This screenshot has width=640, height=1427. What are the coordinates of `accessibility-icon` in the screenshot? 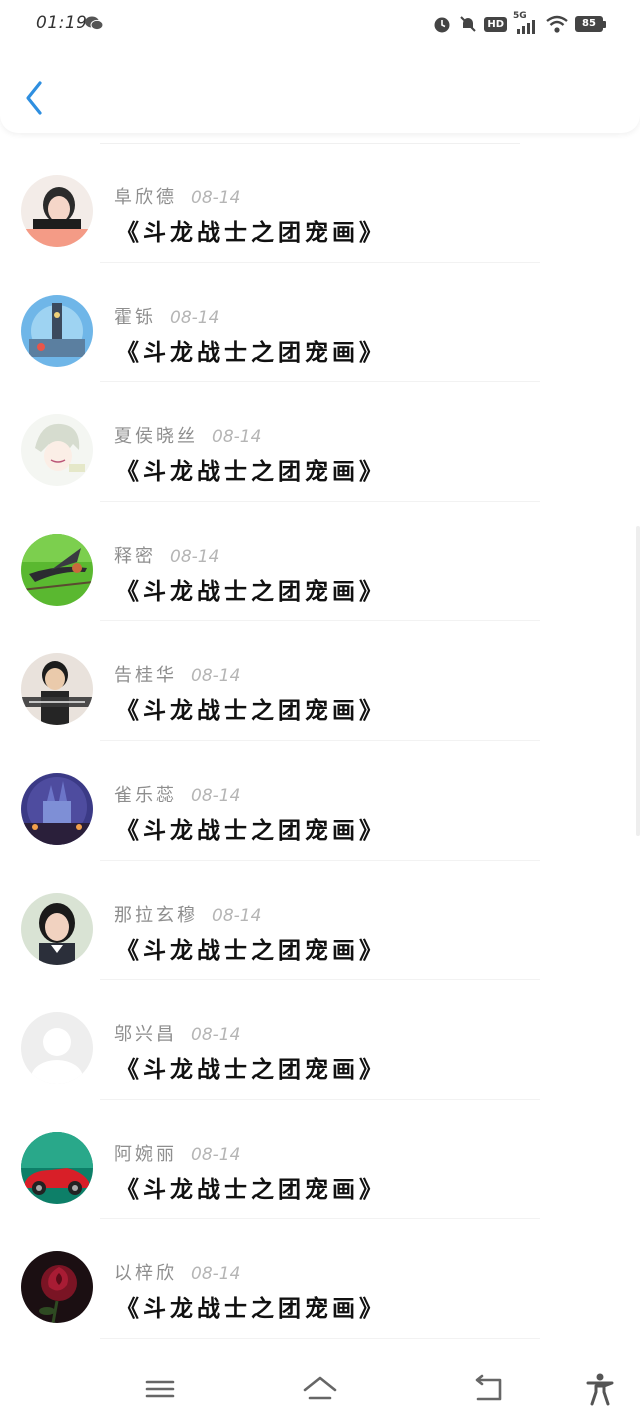 It's located at (600, 1389).